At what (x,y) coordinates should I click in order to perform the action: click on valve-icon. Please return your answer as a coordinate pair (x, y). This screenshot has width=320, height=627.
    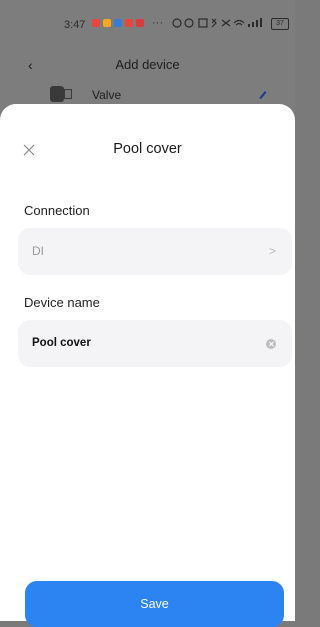
    Looking at the image, I should click on (61, 94).